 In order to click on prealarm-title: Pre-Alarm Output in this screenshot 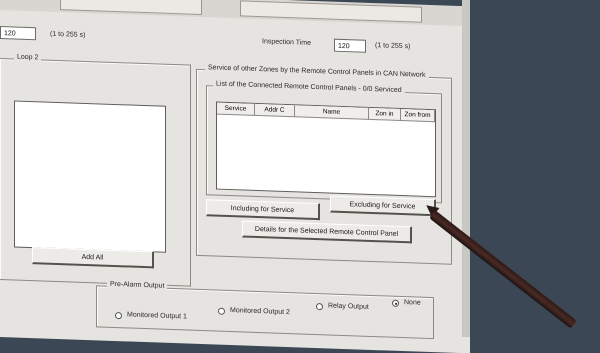, I will do `click(137, 285)`.